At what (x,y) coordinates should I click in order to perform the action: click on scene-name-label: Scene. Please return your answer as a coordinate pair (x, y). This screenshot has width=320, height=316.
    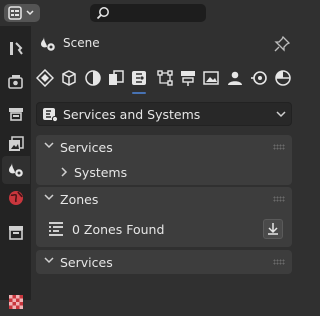
    Looking at the image, I should click on (81, 43).